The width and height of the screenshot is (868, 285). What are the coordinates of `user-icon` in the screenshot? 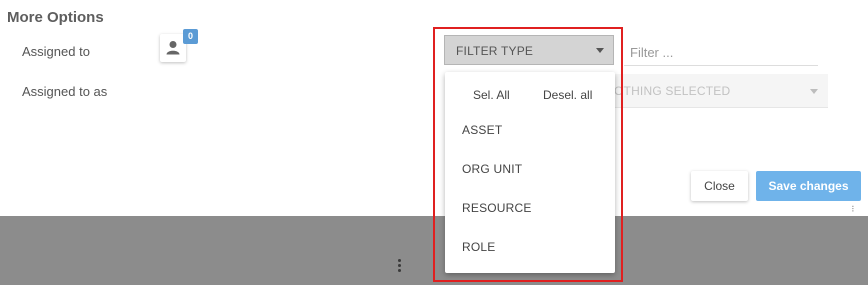 It's located at (173, 48).